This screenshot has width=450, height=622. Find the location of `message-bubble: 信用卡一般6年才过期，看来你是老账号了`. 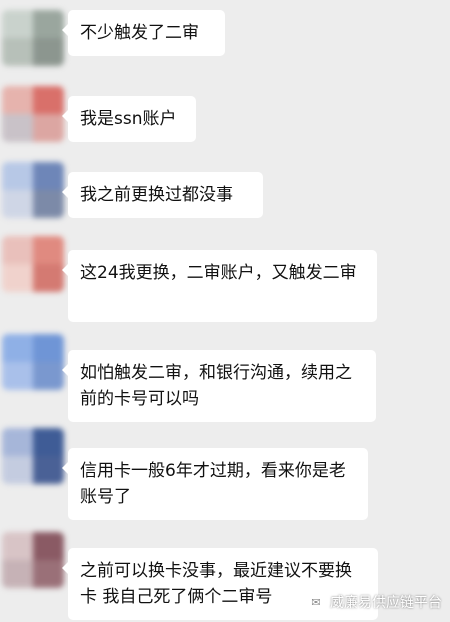

message-bubble: 信用卡一般6年才过期，看来你是老账号了 is located at coordinates (215, 484).